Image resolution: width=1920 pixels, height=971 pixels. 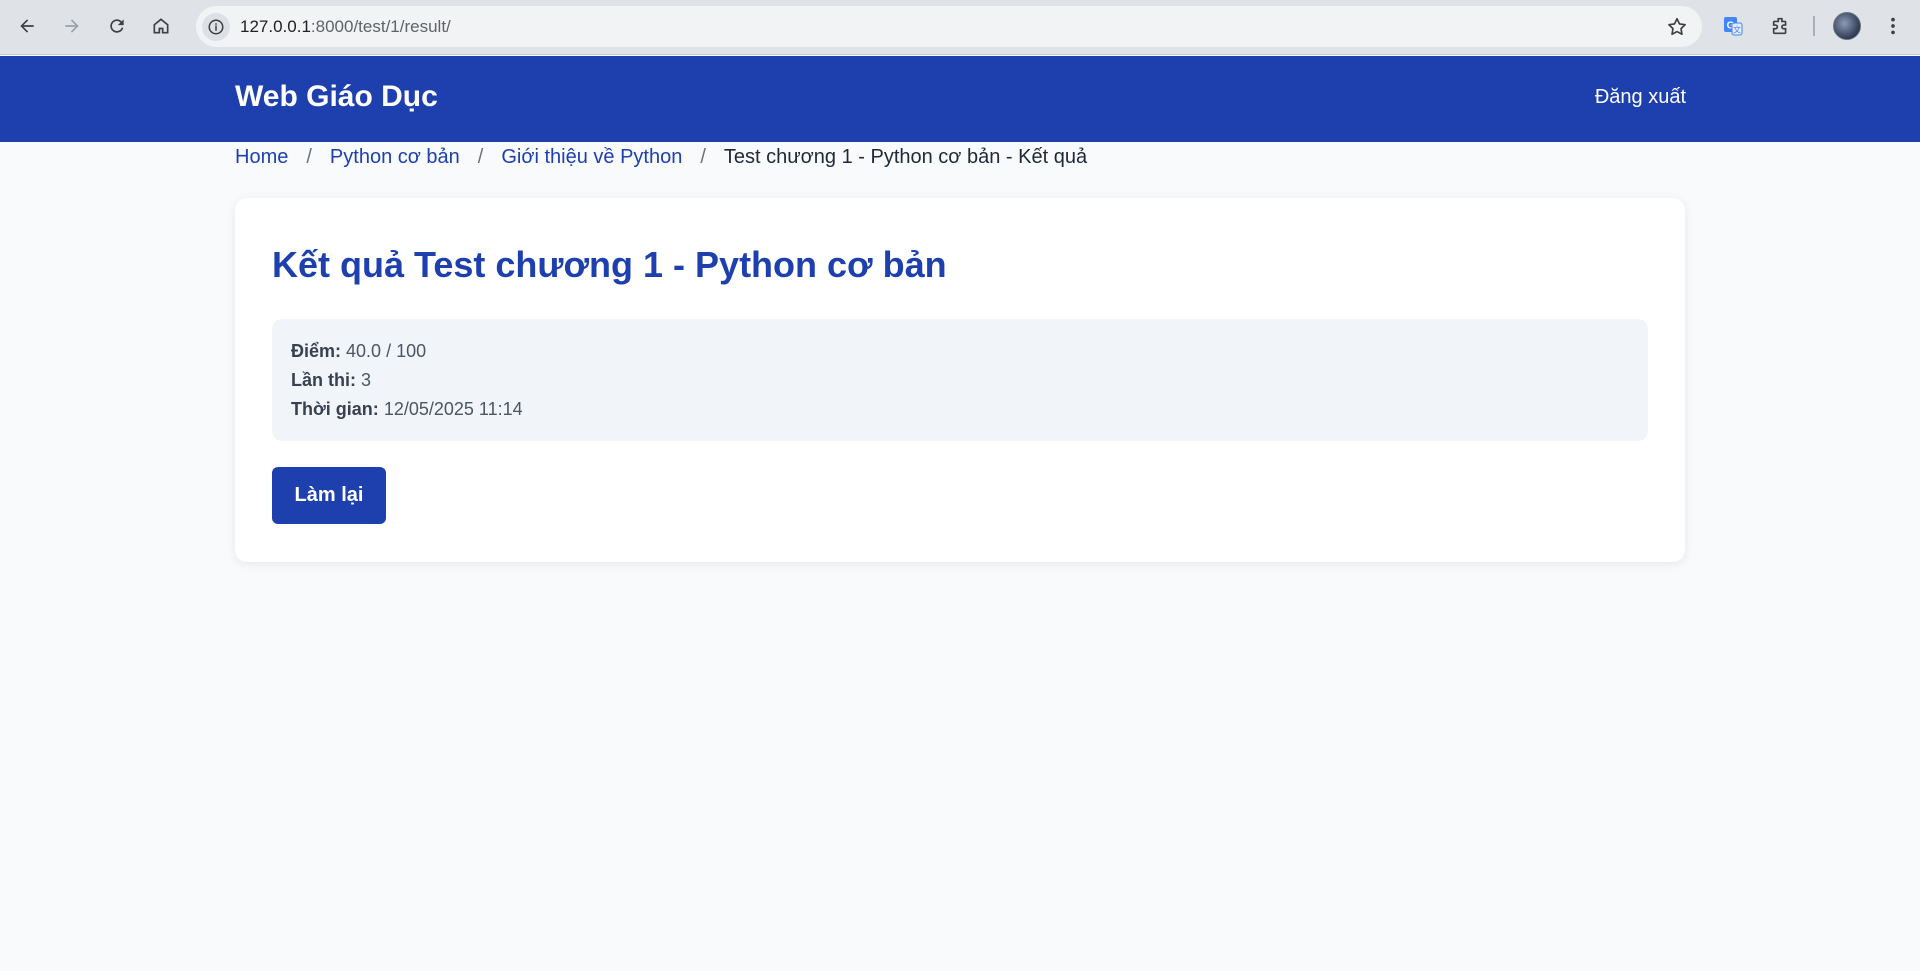 I want to click on url-path: :8000/test/1/result/, so click(x=380, y=26).